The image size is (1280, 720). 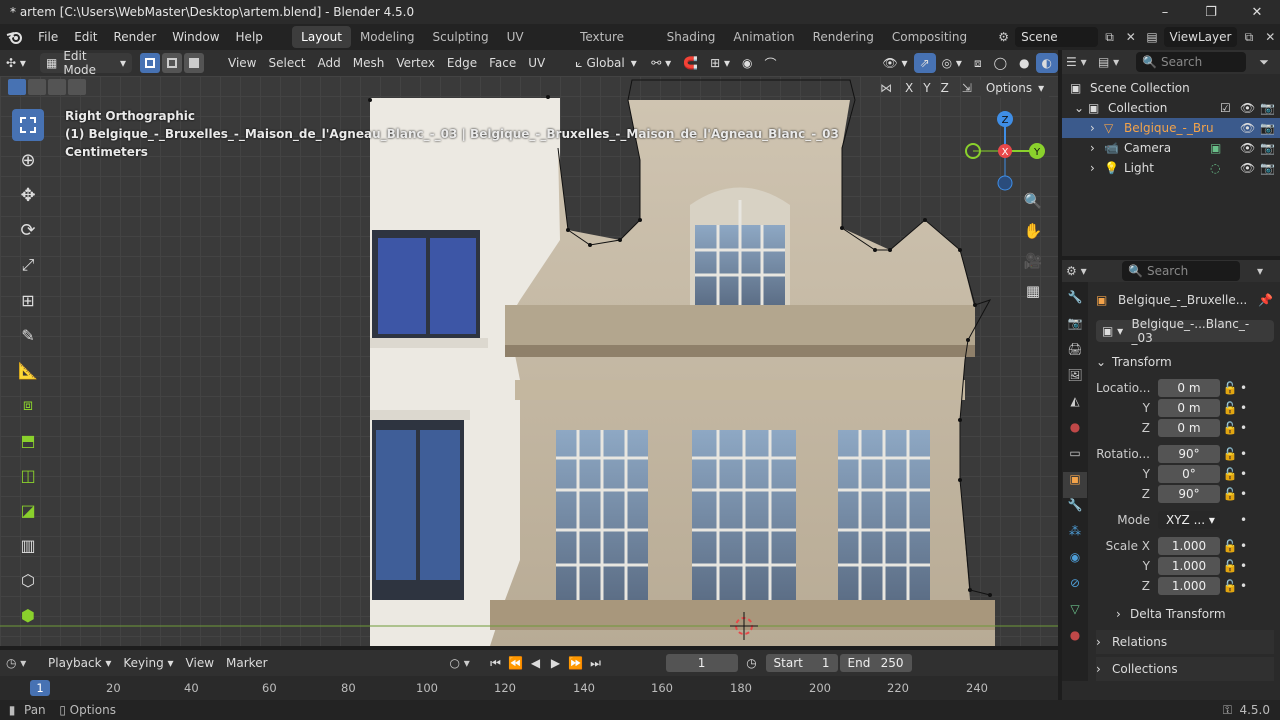 What do you see at coordinates (85, 37) in the screenshot?
I see `menu-edit: Edit` at bounding box center [85, 37].